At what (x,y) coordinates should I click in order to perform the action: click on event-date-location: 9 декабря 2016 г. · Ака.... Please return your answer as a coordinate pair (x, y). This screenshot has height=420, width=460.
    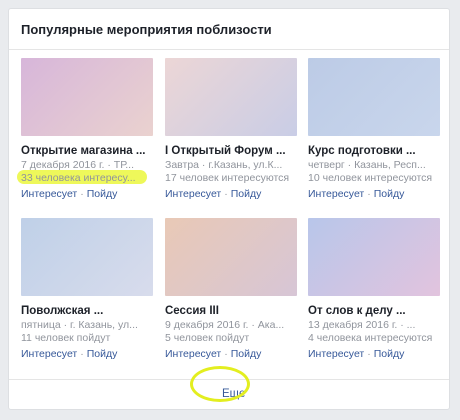
    Looking at the image, I should click on (225, 325).